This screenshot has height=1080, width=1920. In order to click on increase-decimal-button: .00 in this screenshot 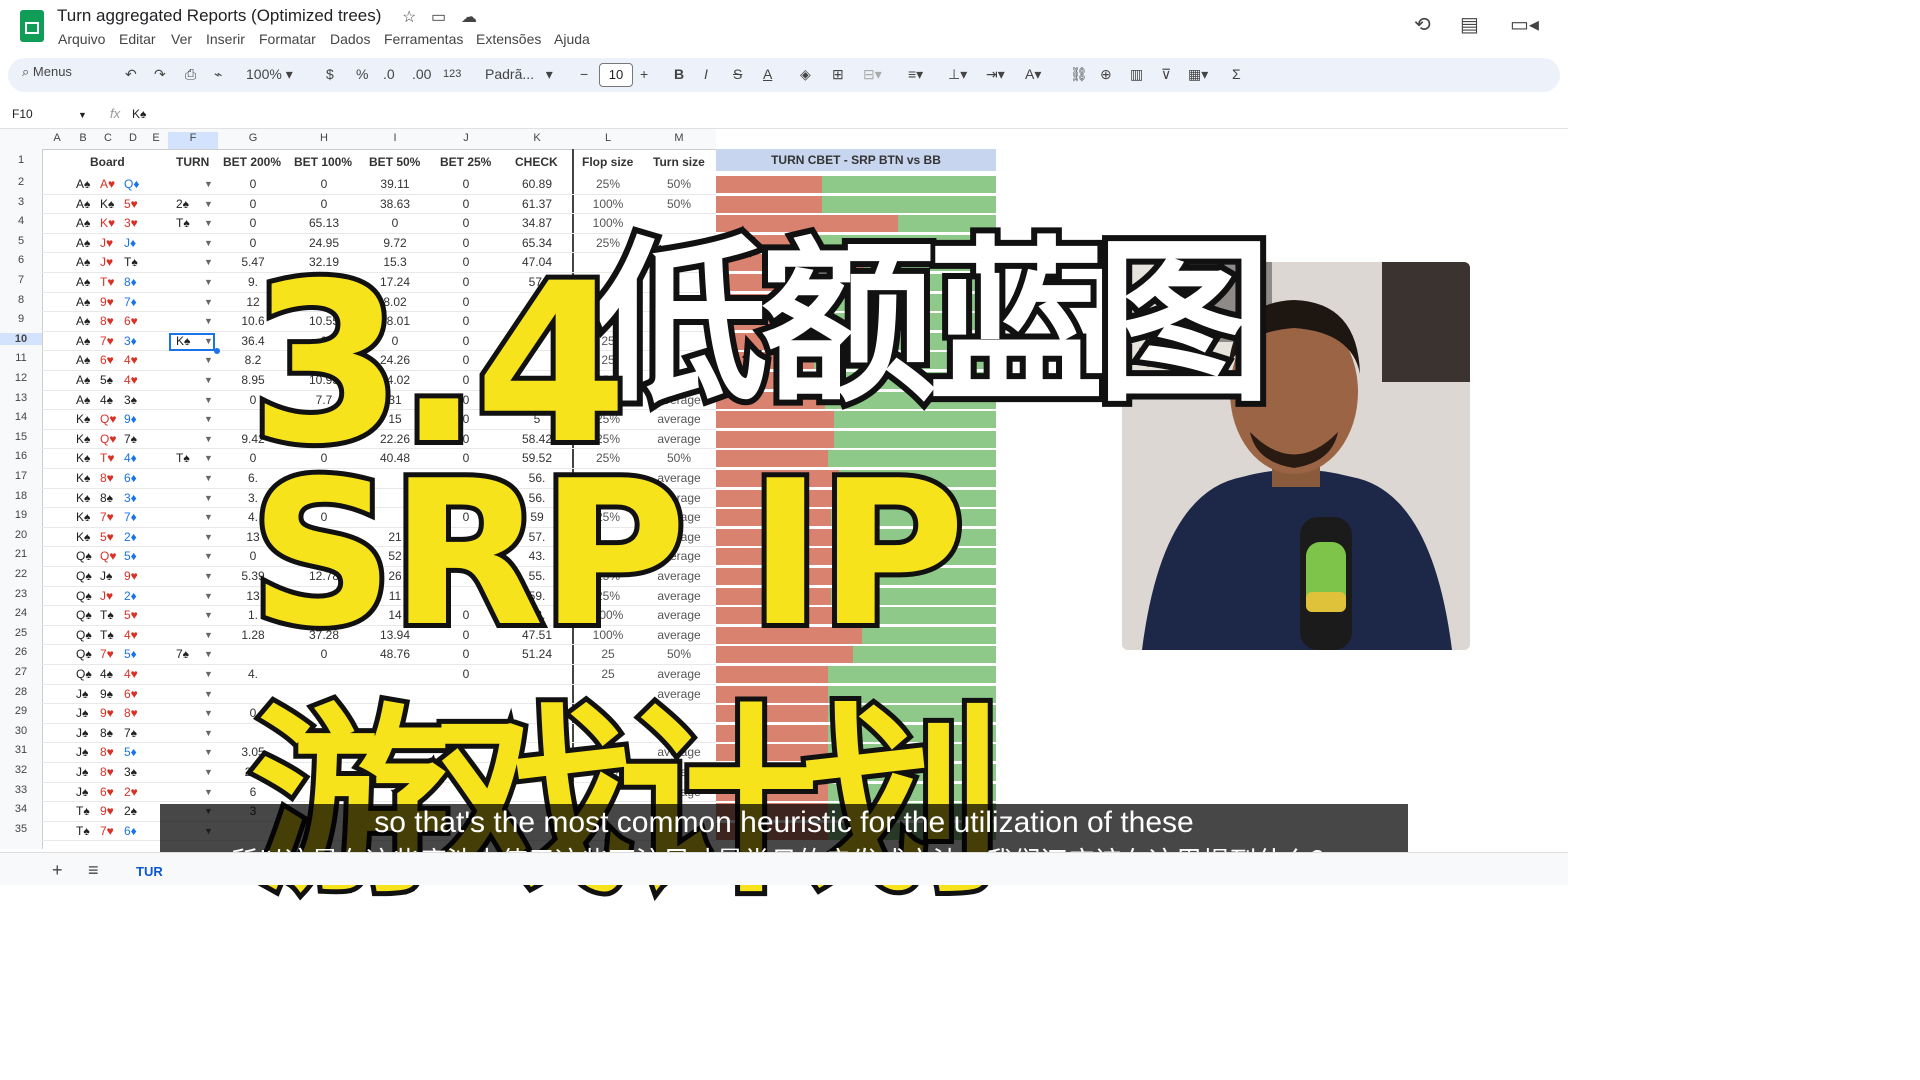, I will do `click(421, 74)`.